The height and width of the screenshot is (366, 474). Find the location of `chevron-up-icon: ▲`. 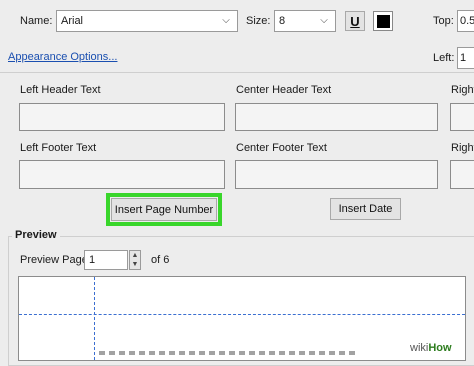

chevron-up-icon: ▲ is located at coordinates (135, 255).